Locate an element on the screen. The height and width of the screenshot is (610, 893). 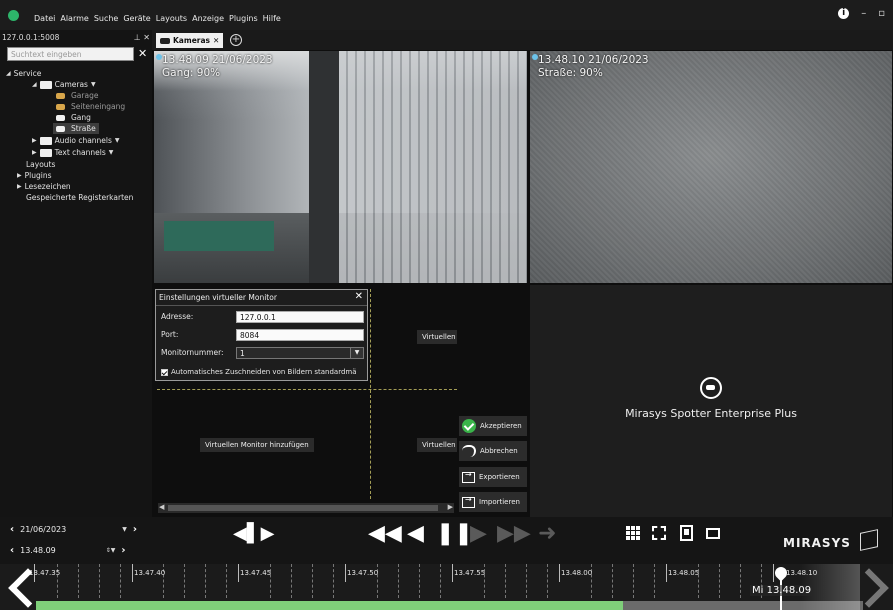
pause-icon: ❚❚ is located at coordinates (454, 533).